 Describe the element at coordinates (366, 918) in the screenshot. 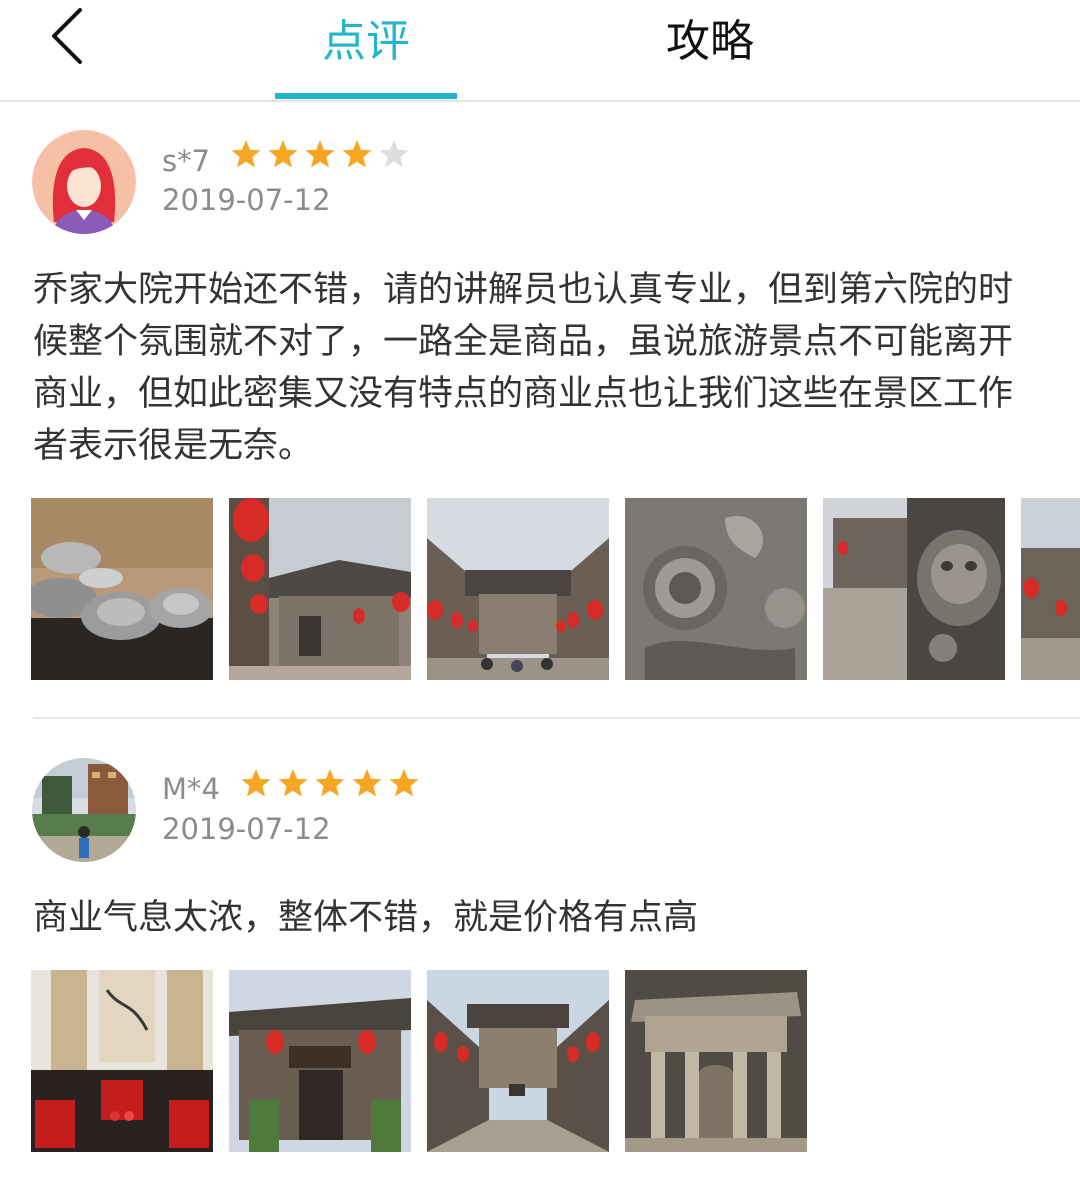

I see `review-text: 商业气息太浓，整体不错，就是价格有点高` at that location.